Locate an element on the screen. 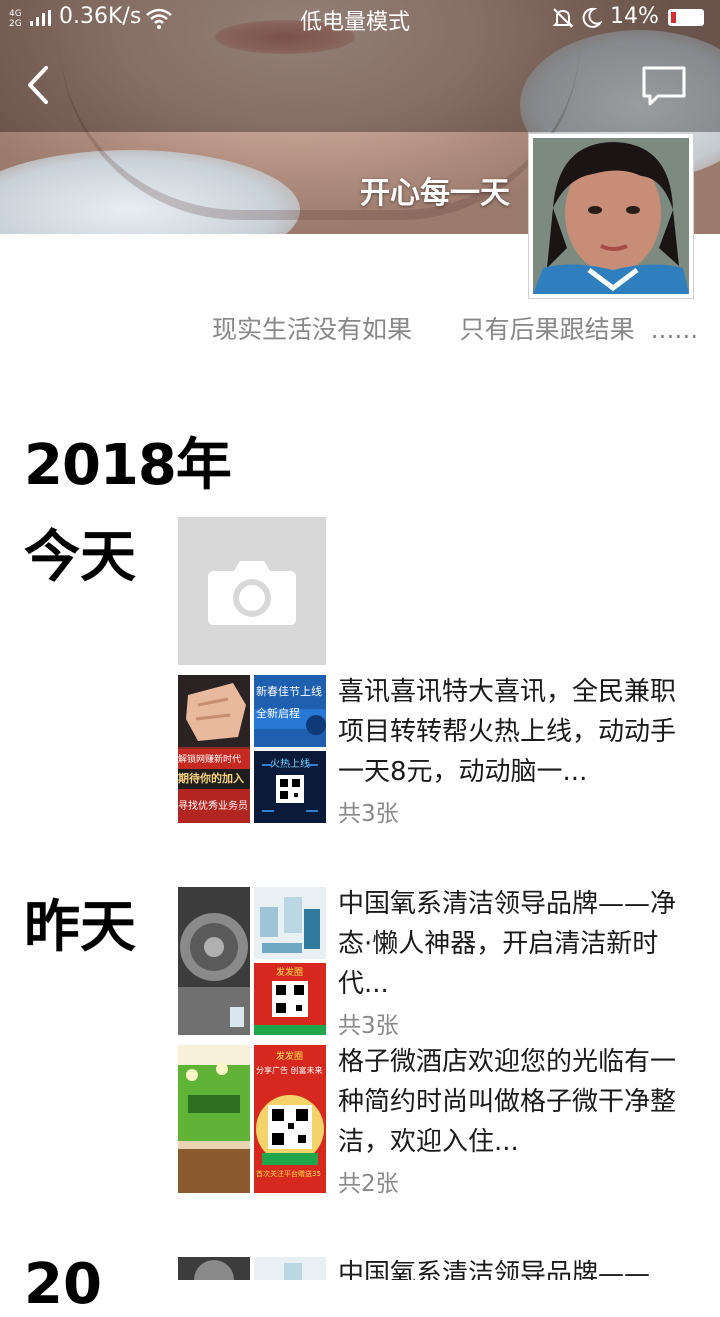 The height and width of the screenshot is (1317, 720). avatar-image is located at coordinates (611, 216).